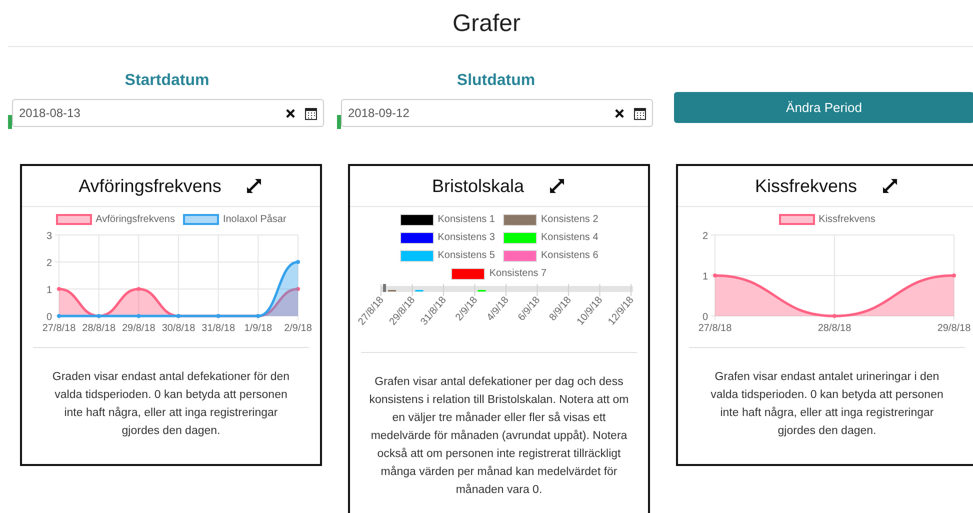 This screenshot has width=973, height=513. I want to click on change-period-button: Ändra Period, so click(823, 107).